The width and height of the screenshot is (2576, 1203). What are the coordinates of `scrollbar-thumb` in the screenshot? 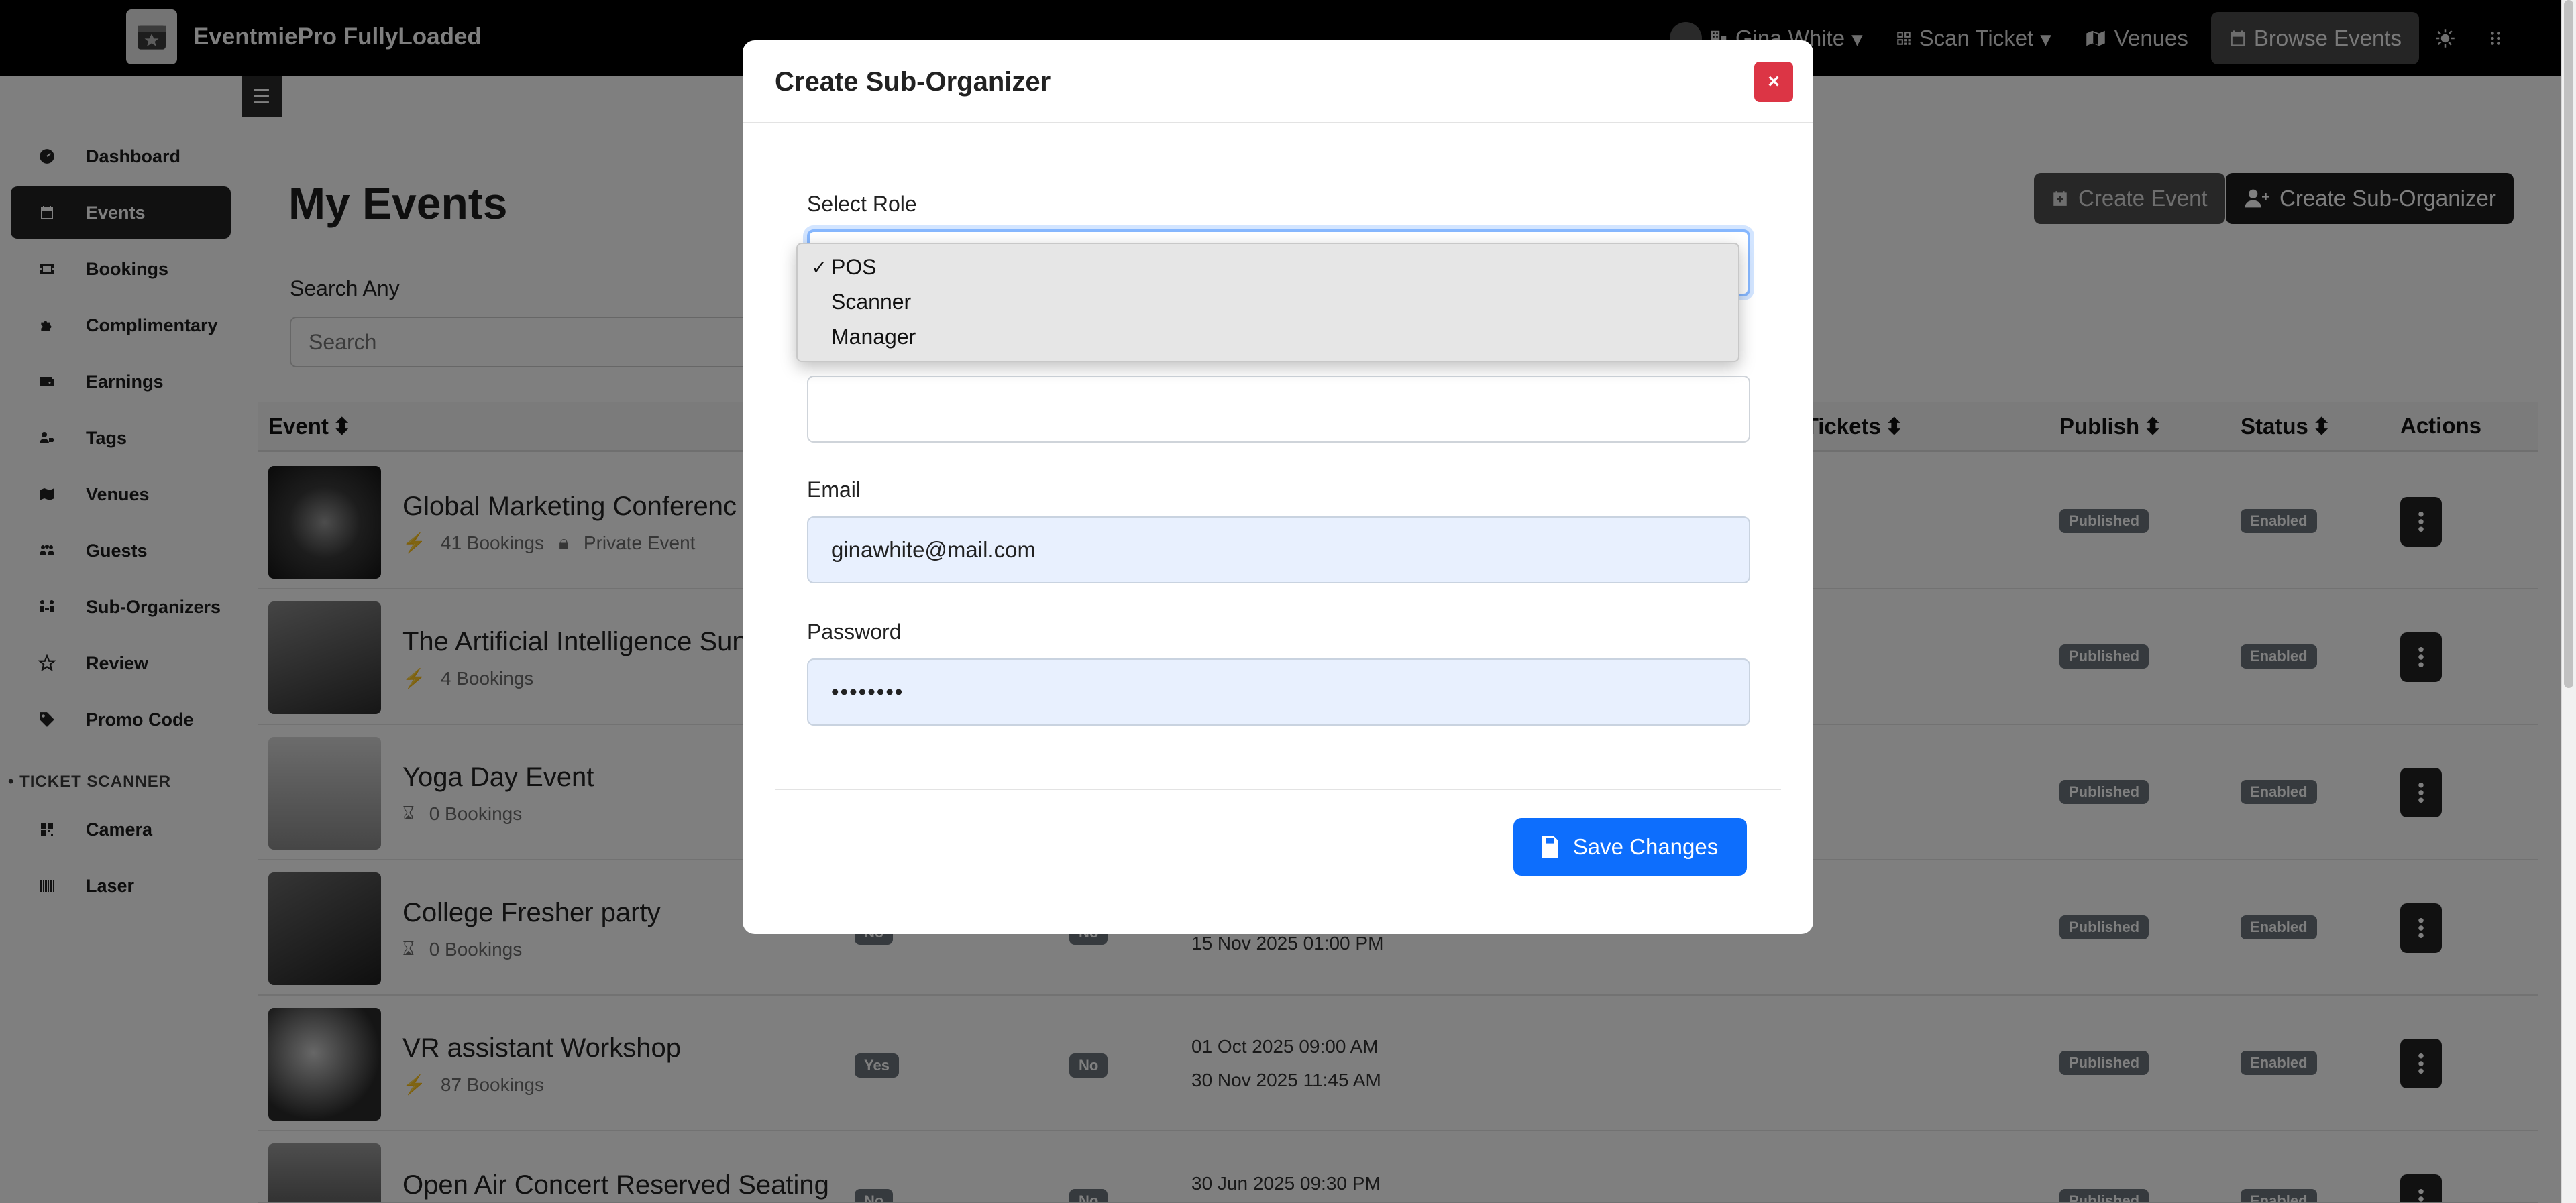 It's located at (2568, 344).